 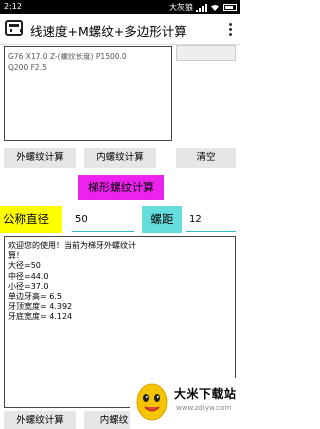 What do you see at coordinates (14, 28) in the screenshot?
I see `calculator-app-icon` at bounding box center [14, 28].